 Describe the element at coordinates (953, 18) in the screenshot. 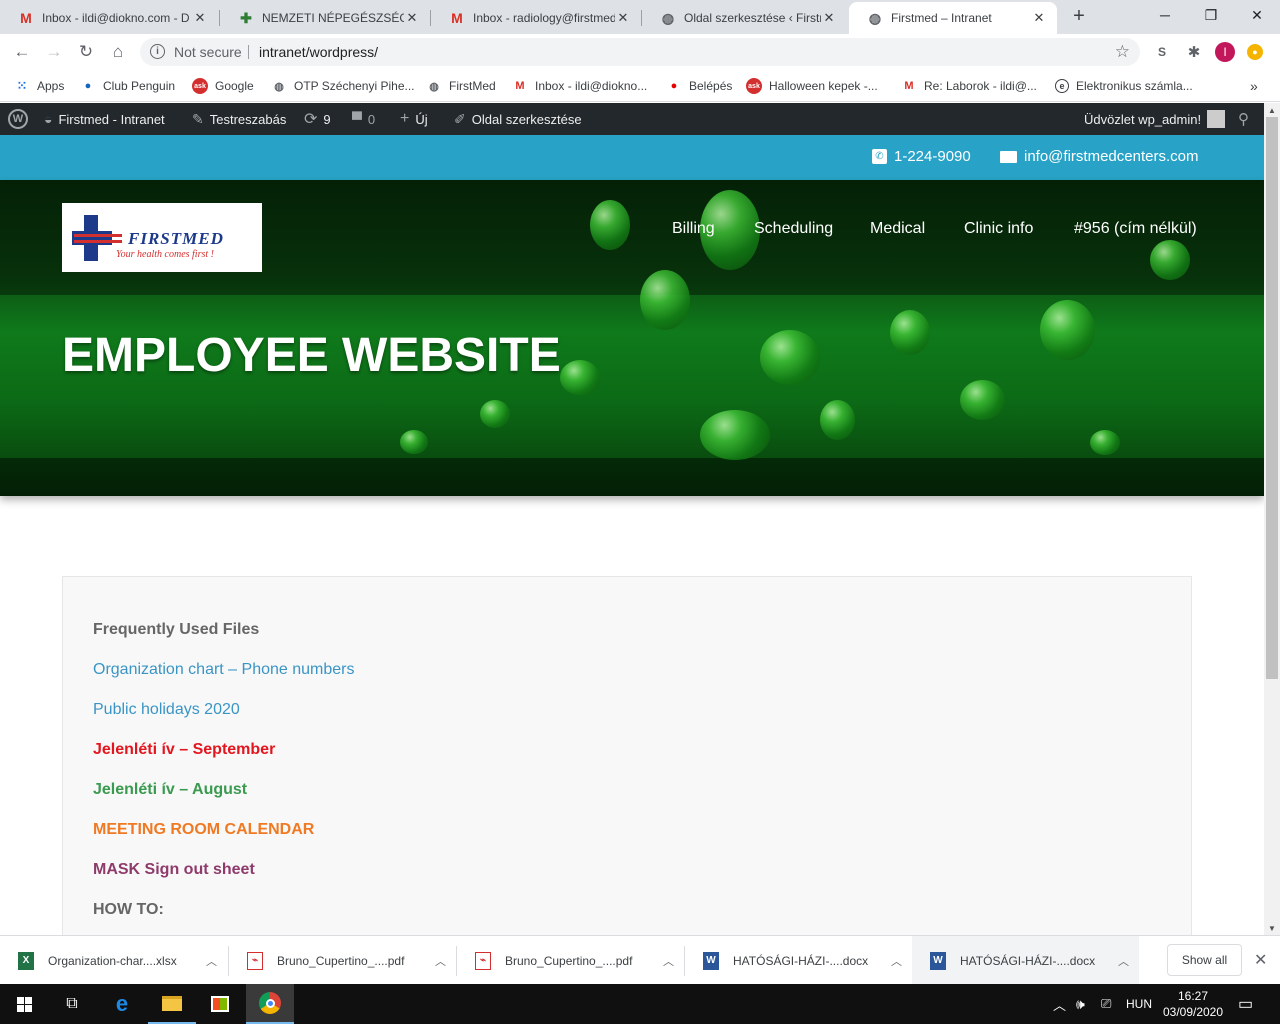

I see `tab-intranet-active: ◍ Firstmed – Intranet ✕` at that location.